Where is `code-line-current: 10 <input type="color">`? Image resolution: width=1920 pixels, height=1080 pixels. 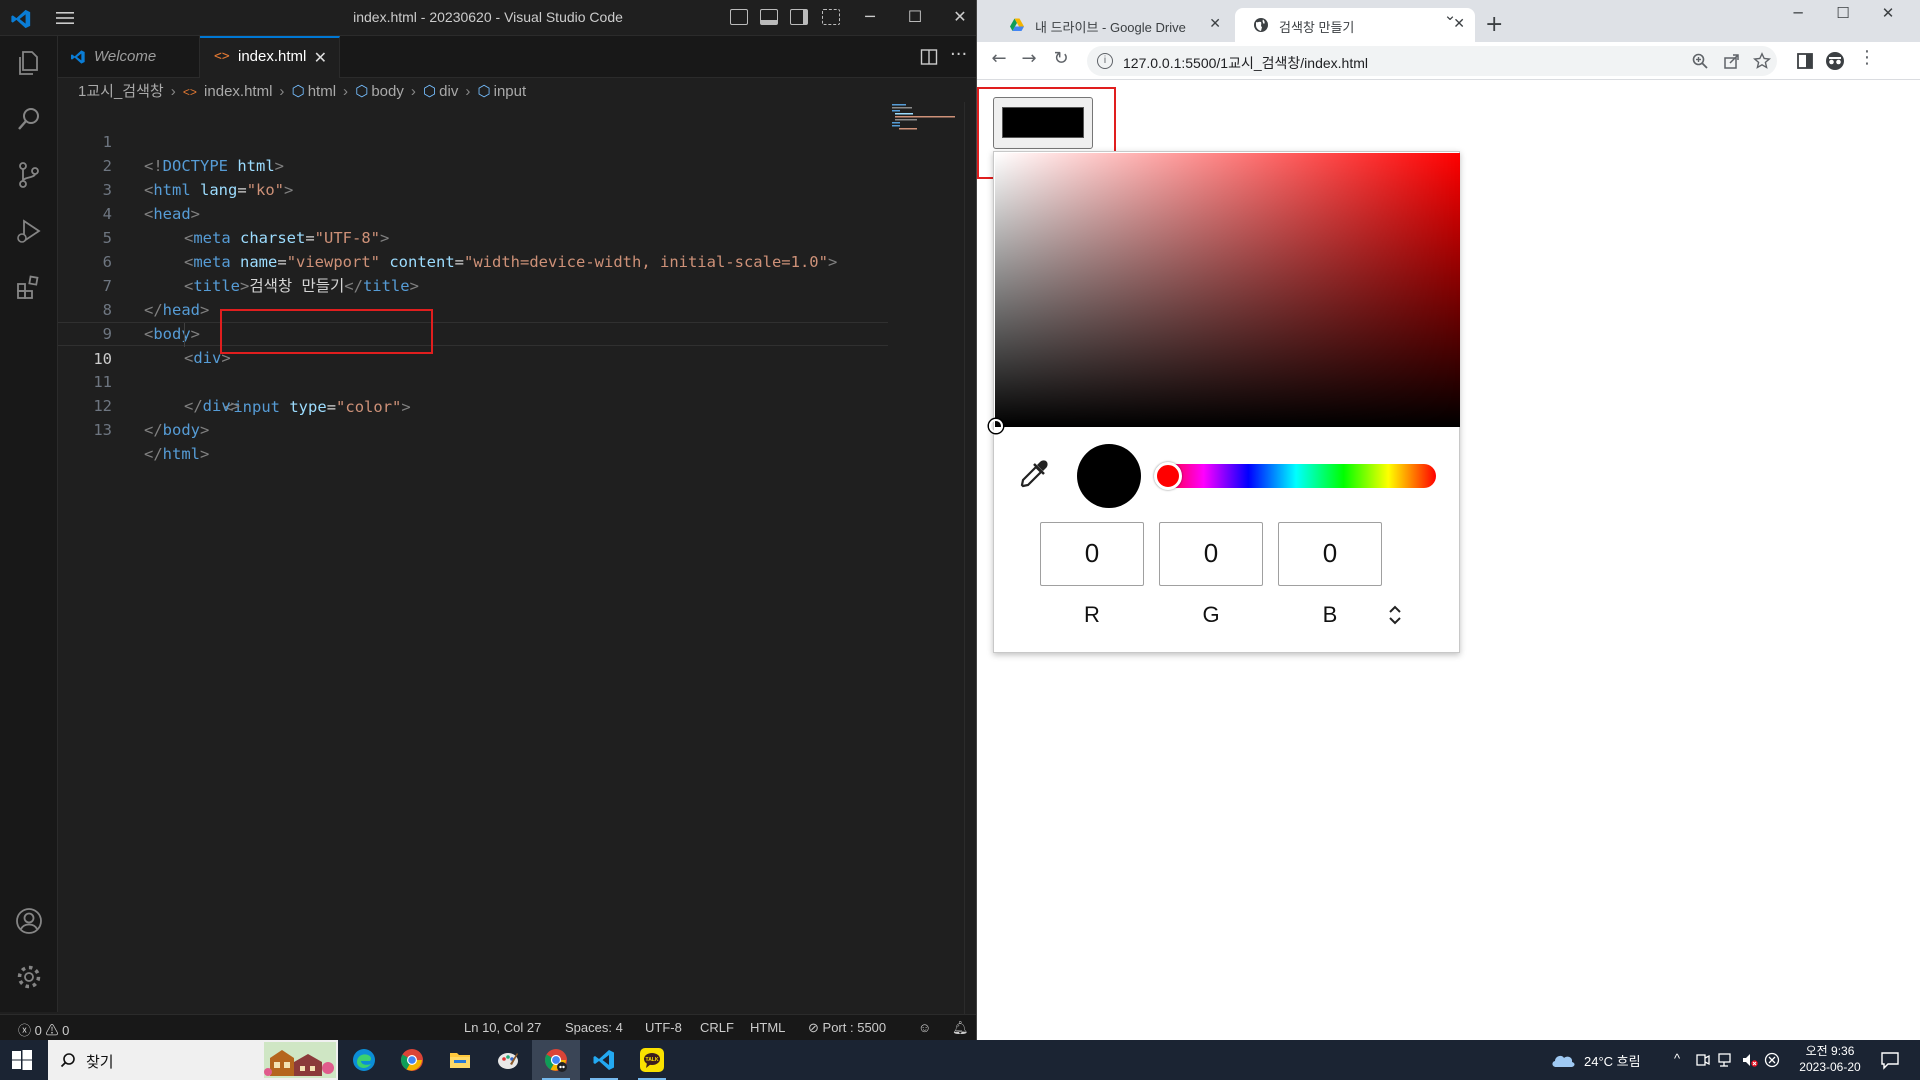
code-line-current: 10 <input type="color"> is located at coordinates (473, 369).